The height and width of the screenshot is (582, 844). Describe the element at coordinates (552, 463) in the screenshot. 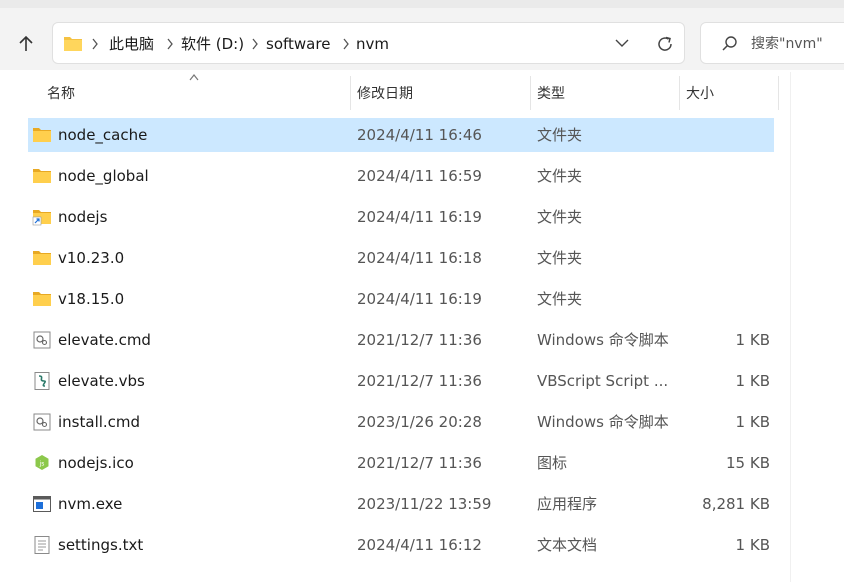

I see `file-type: 图标` at that location.